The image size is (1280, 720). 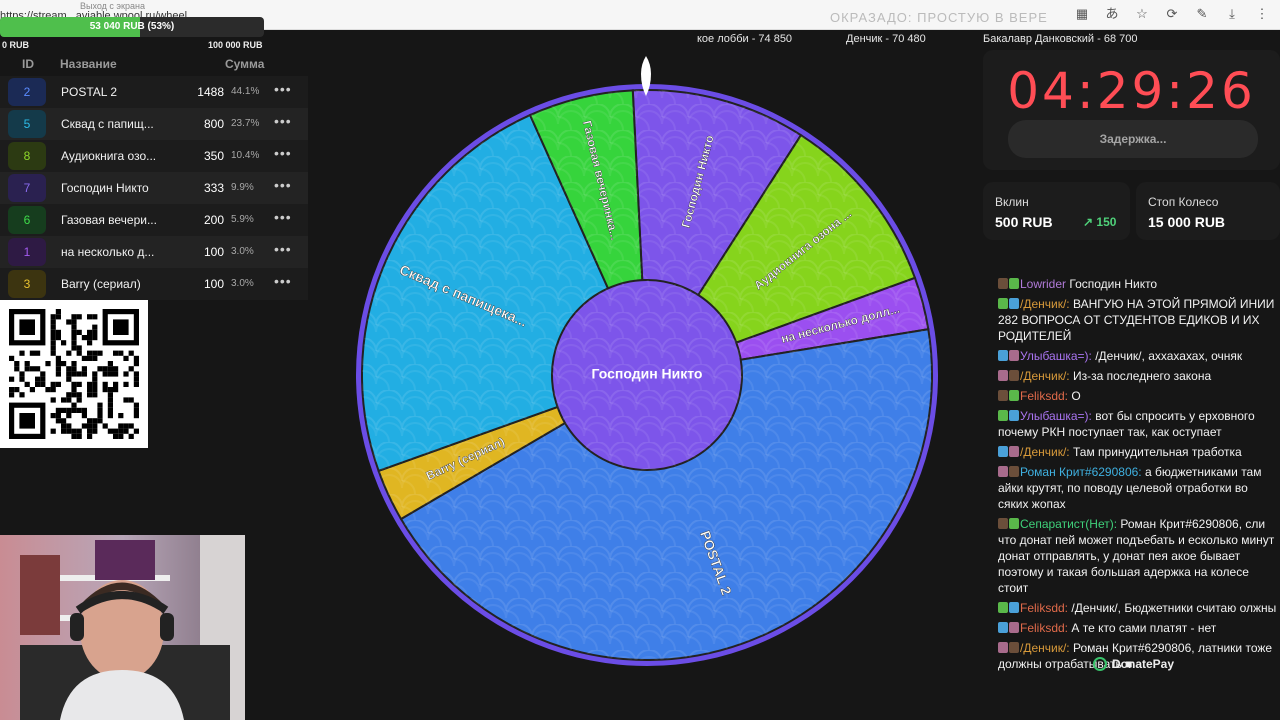 What do you see at coordinates (245, 91) in the screenshot?
I see `row-percent: 44.1%` at bounding box center [245, 91].